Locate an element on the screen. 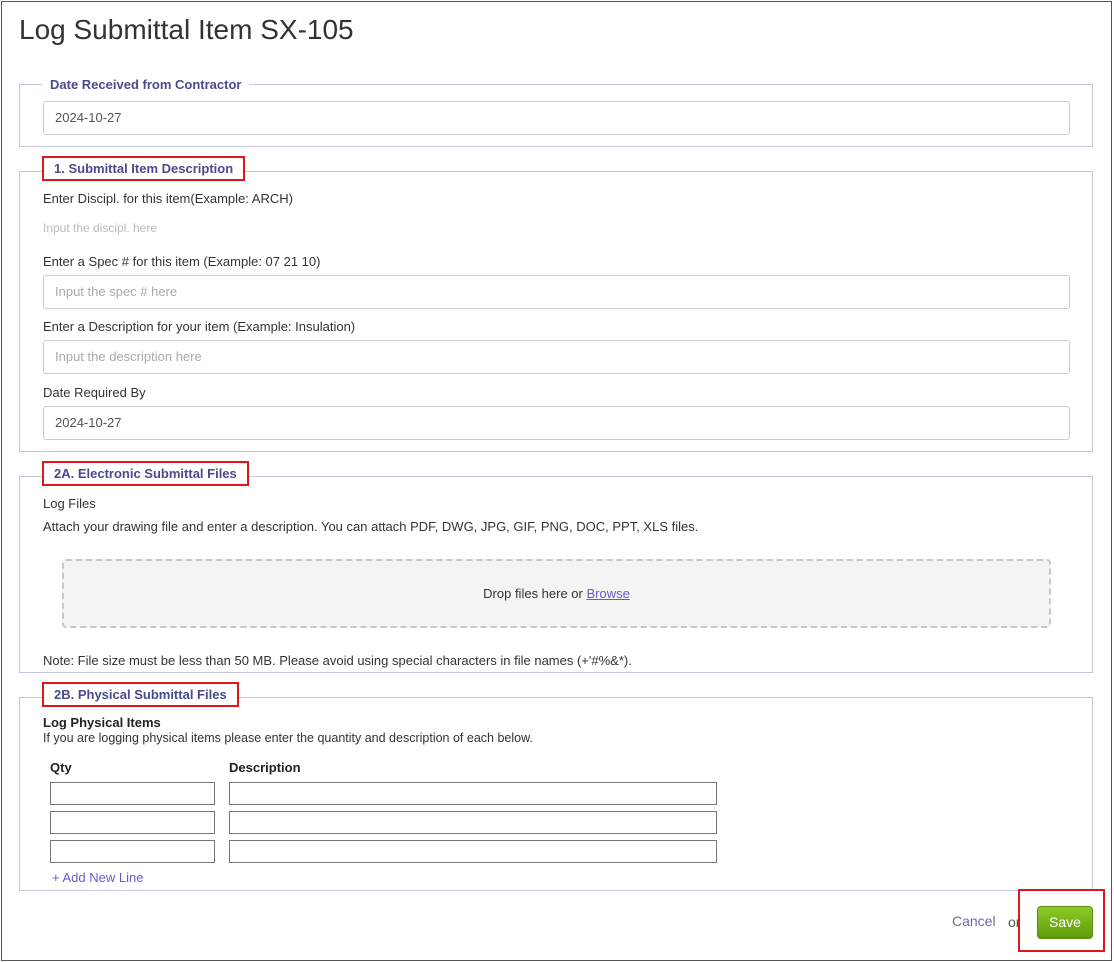  discipline-input: Input the discipl. here is located at coordinates (100, 228).